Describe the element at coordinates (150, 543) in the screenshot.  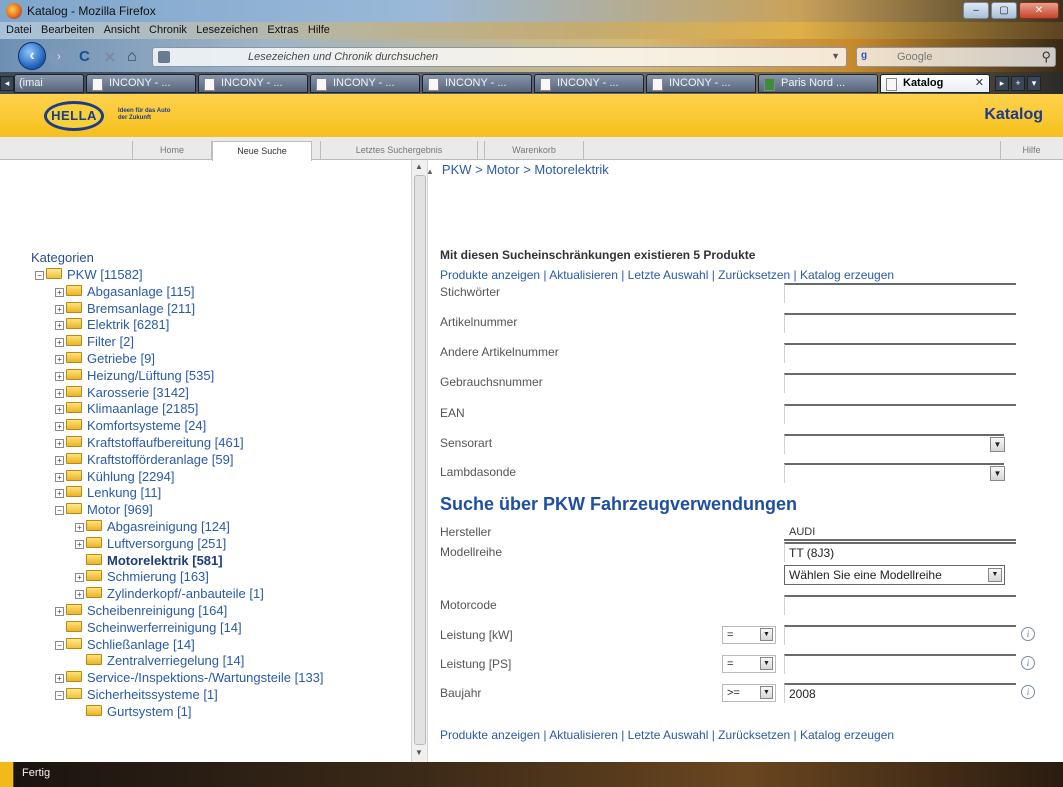
I see `tree-item: + Luftversorgung [251]` at that location.